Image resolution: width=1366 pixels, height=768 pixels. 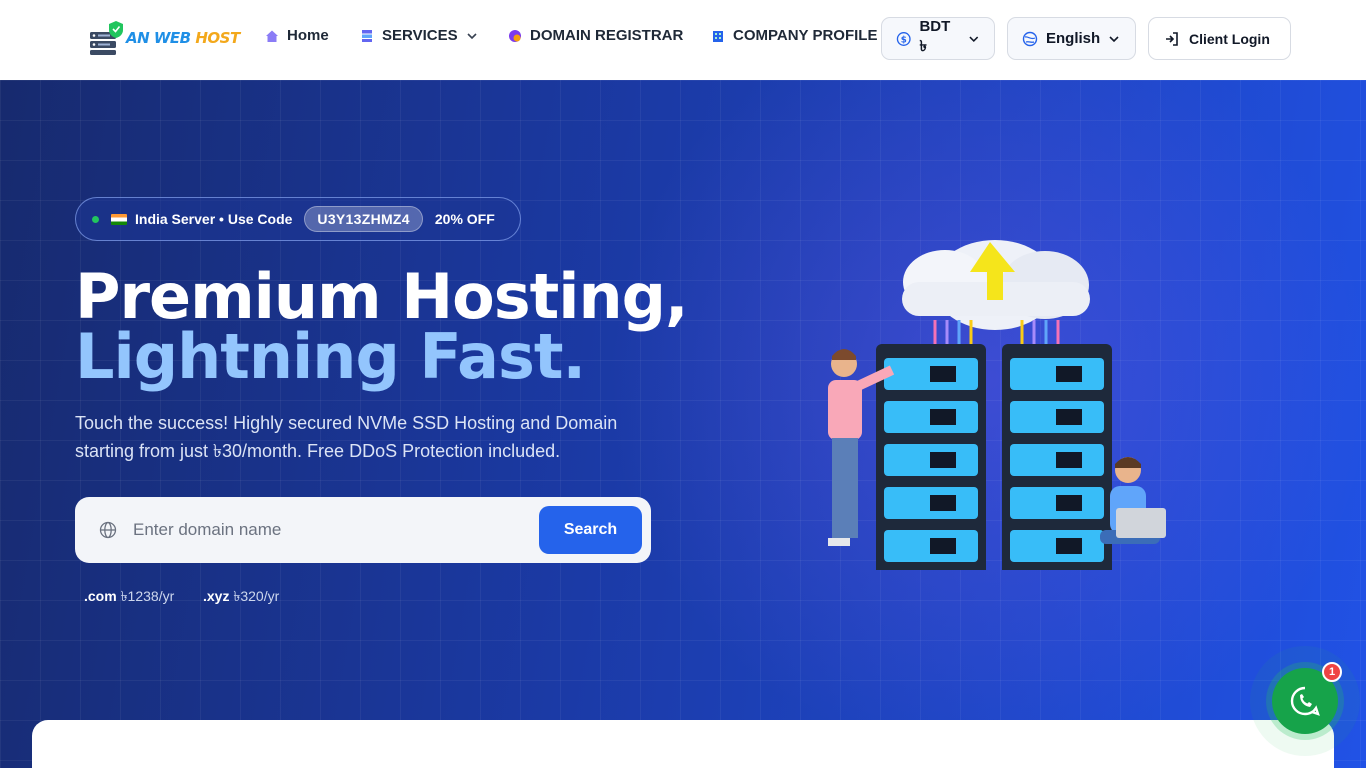 What do you see at coordinates (1229, 38) in the screenshot?
I see `client-login-label: Client Login` at bounding box center [1229, 38].